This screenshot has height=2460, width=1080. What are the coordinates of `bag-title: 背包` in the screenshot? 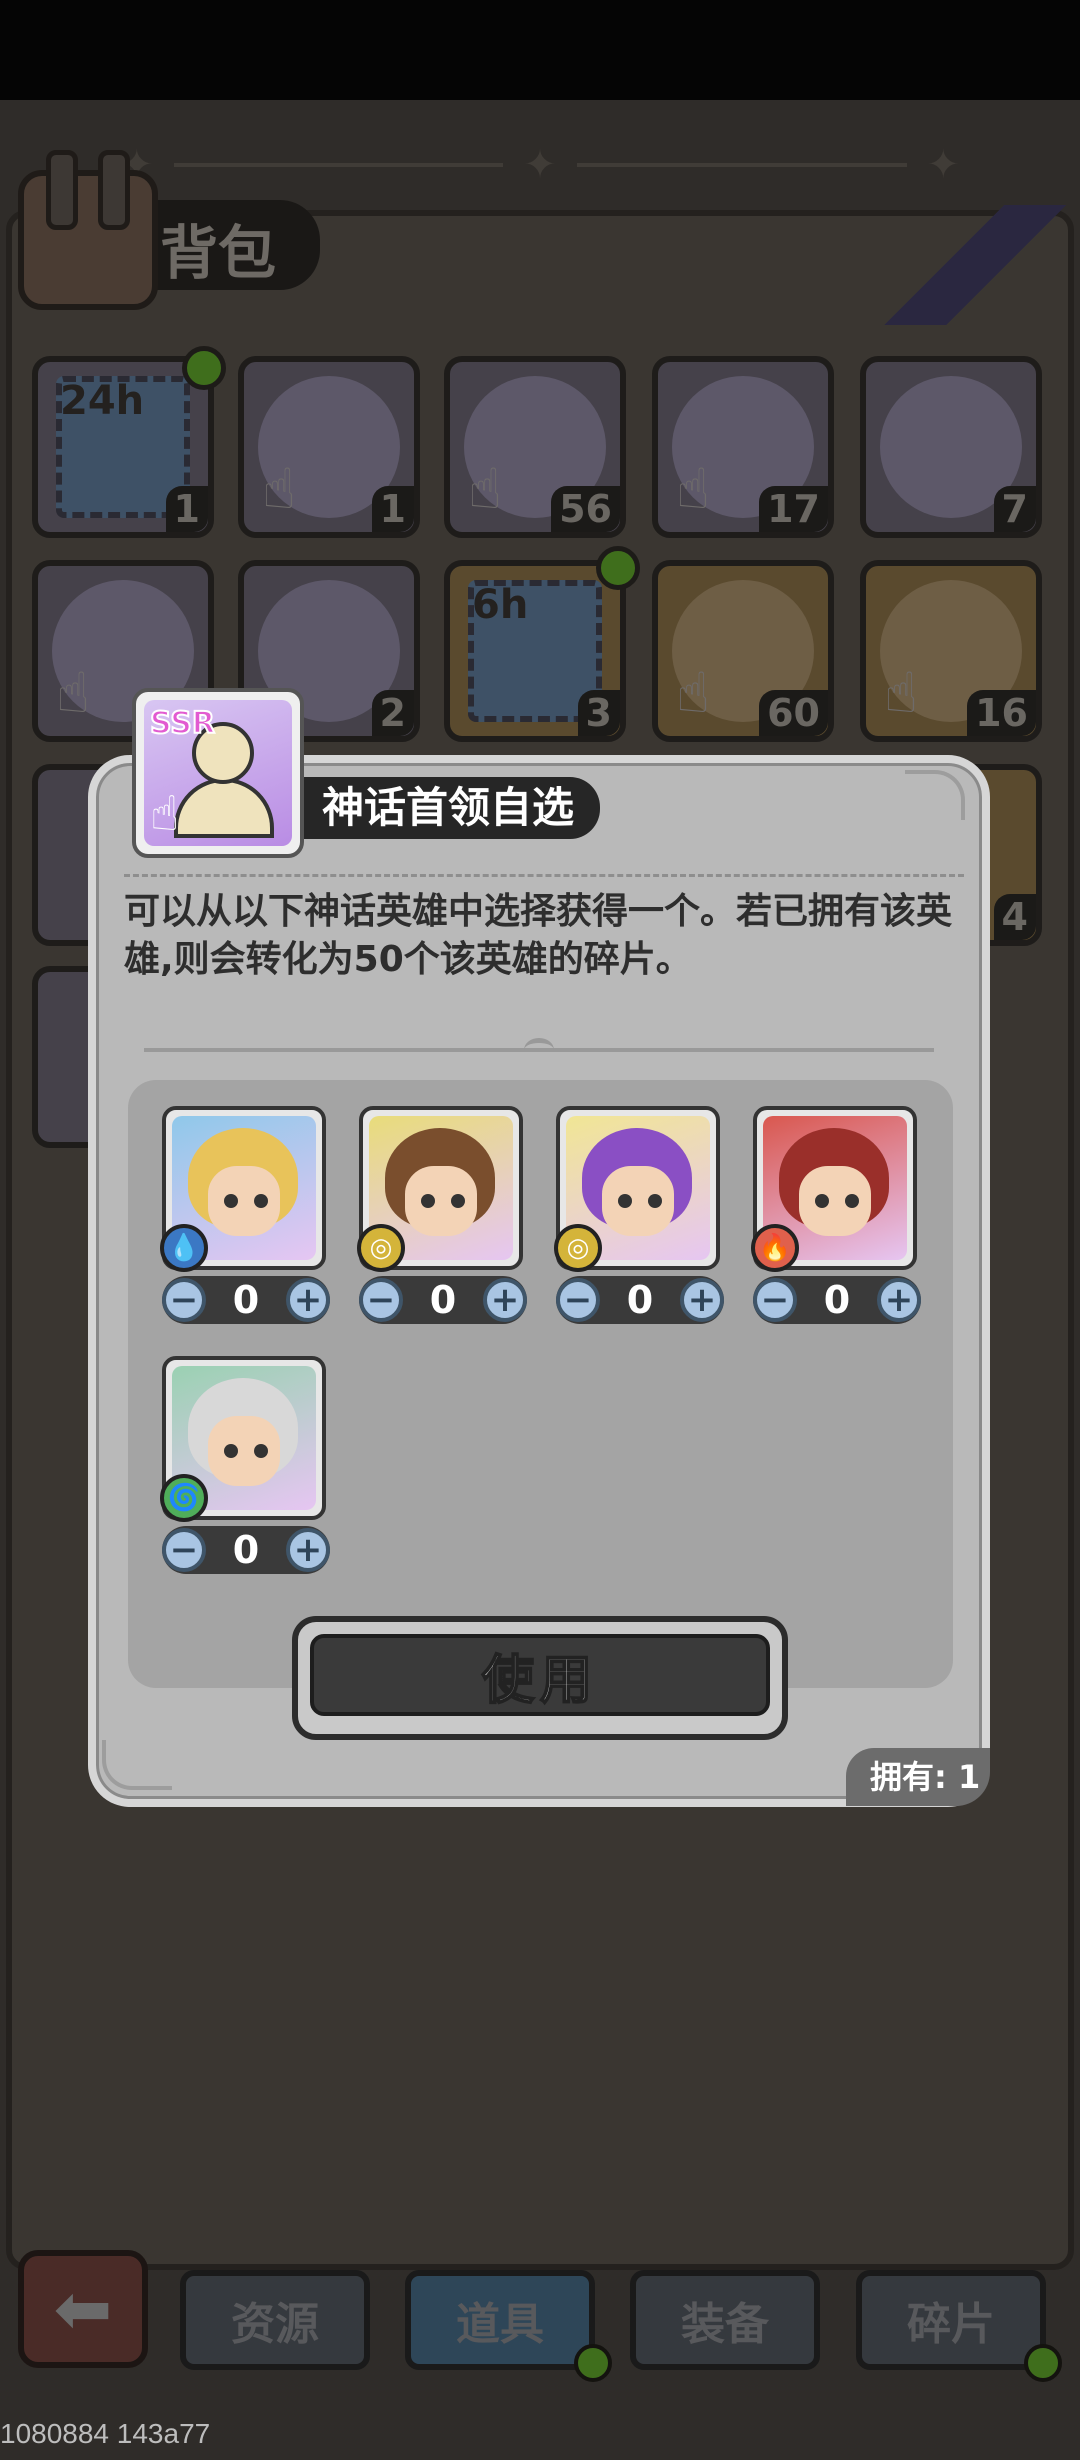 It's located at (218, 253).